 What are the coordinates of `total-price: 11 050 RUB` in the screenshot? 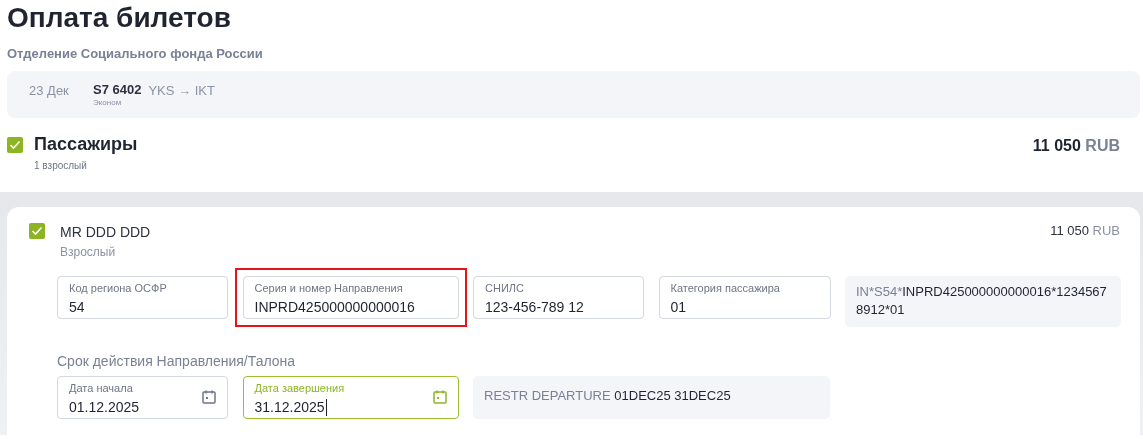 It's located at (1076, 146).